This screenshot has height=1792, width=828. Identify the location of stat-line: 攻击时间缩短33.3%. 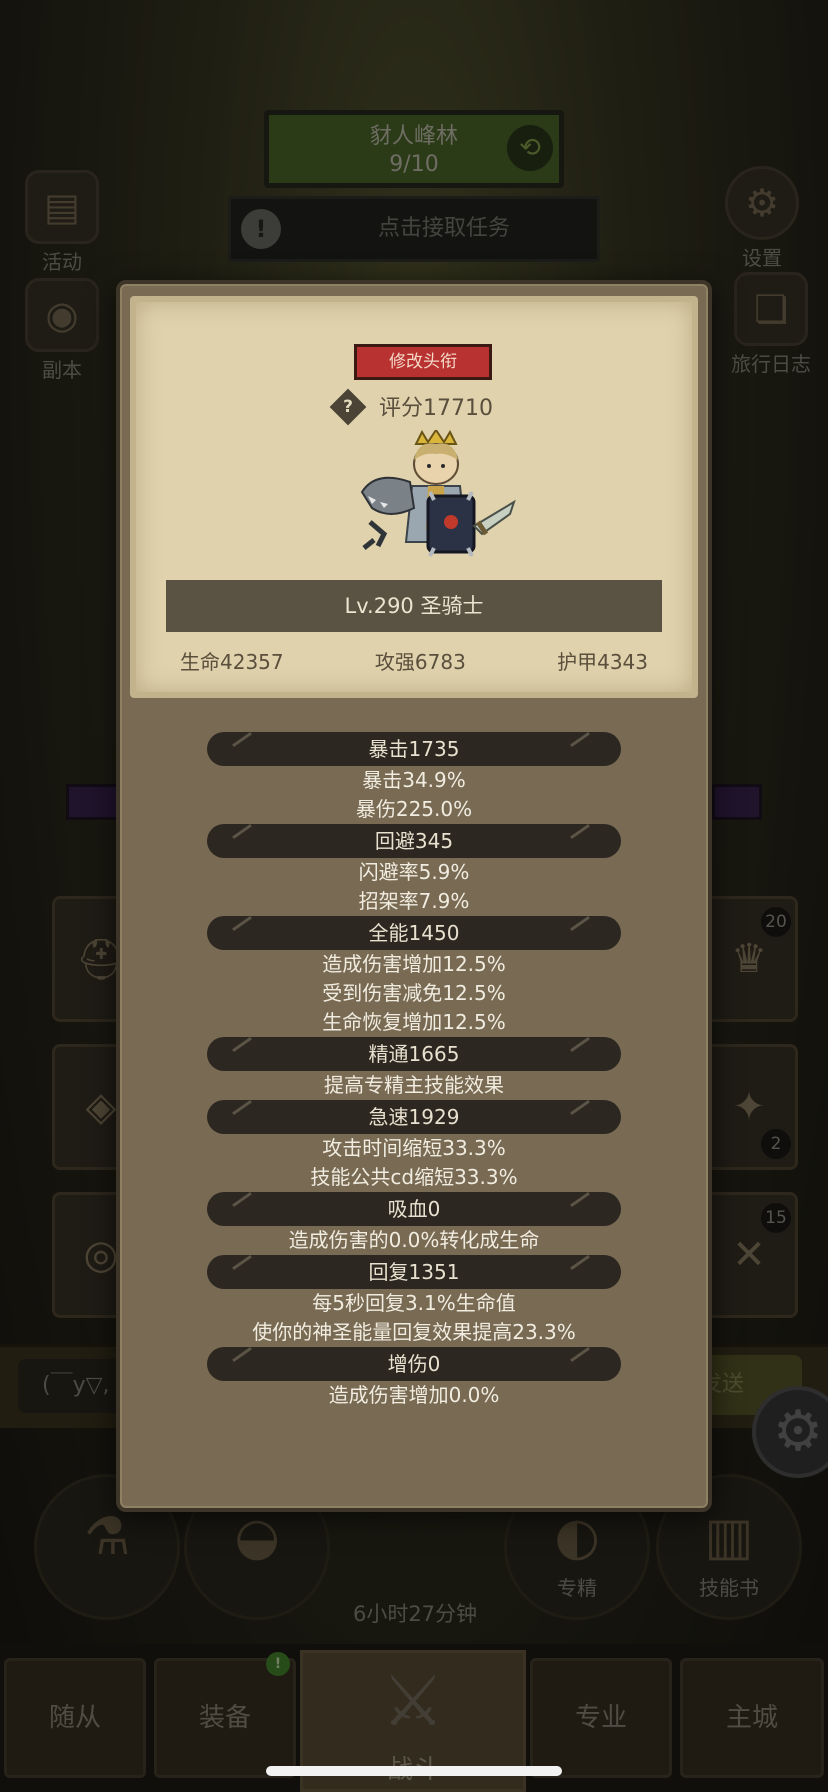
(414, 1148).